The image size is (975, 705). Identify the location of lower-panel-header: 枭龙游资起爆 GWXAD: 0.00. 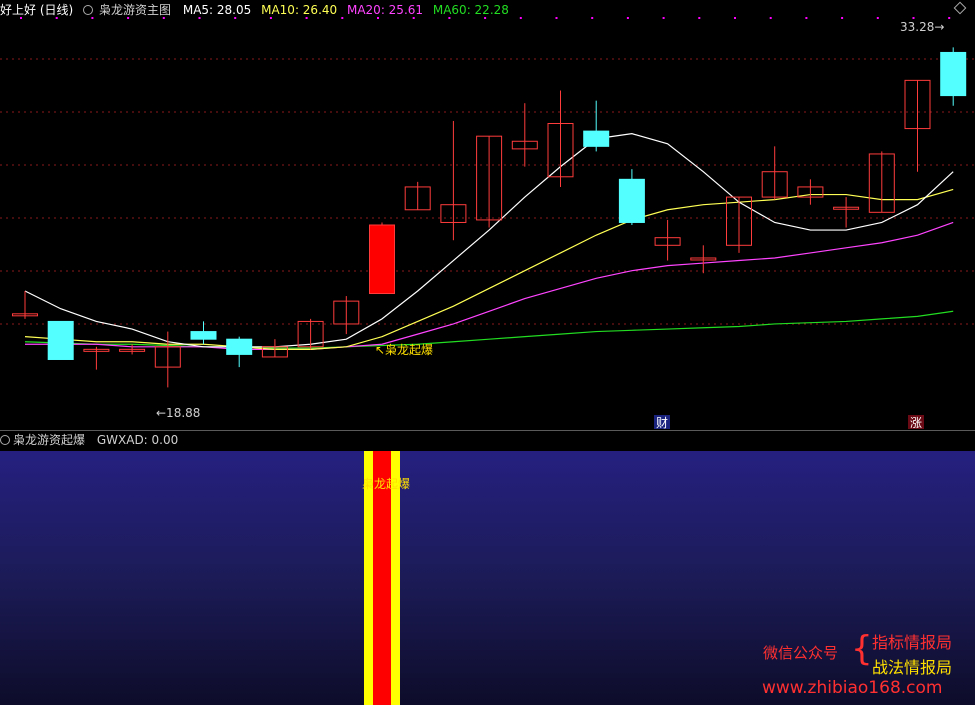
(487, 440).